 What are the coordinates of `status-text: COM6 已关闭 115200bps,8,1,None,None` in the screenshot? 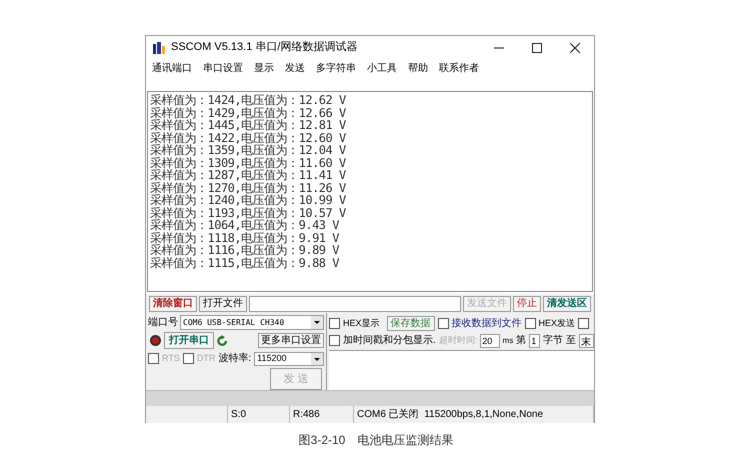 It's located at (474, 414).